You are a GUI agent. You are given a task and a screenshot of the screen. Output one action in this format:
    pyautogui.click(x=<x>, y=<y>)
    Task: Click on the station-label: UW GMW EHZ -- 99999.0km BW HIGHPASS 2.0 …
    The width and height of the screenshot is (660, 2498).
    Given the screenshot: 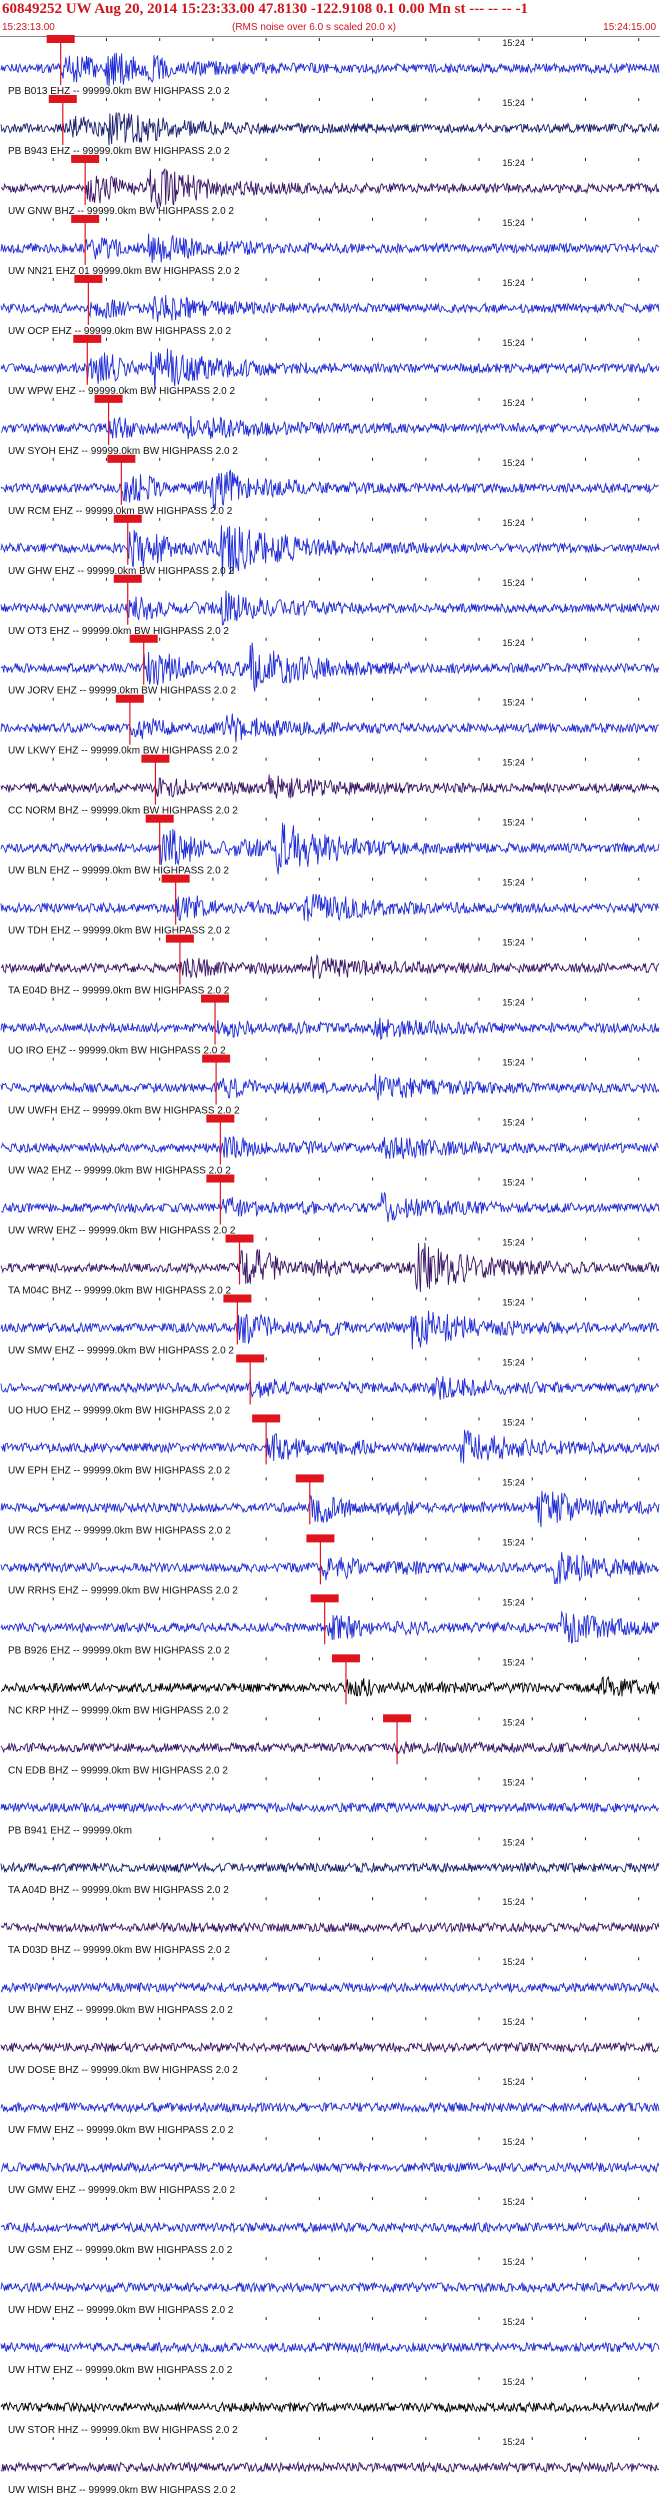 What is the action you would take?
    pyautogui.click(x=122, y=2190)
    